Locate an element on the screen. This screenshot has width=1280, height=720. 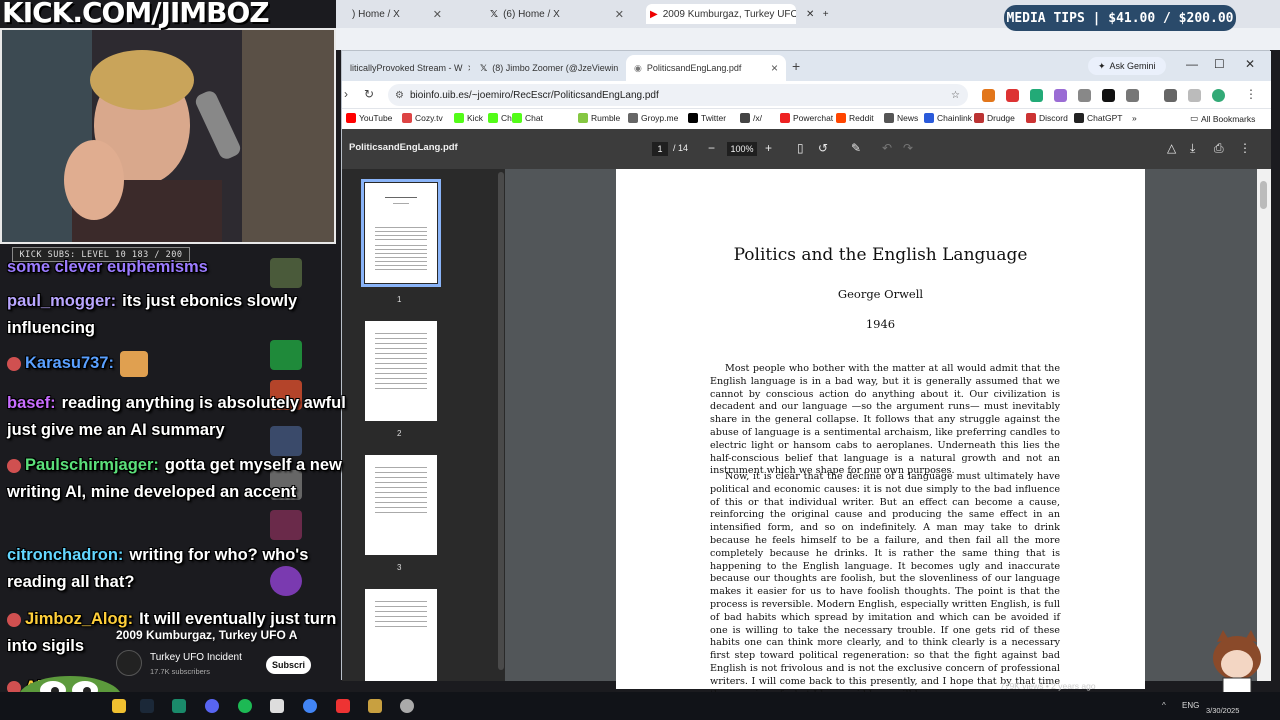
more-icon: ⋮ is located at coordinates (1245, 148).